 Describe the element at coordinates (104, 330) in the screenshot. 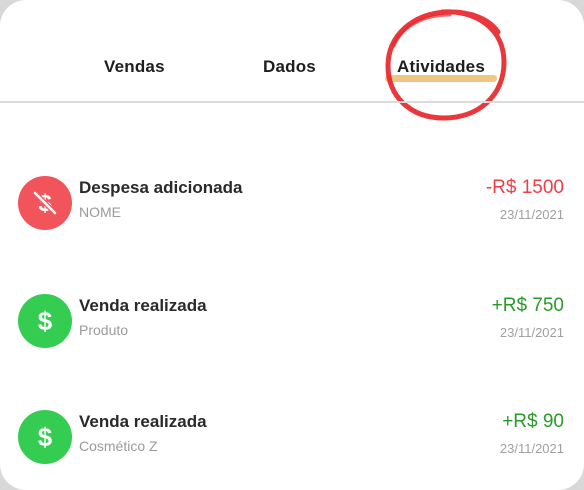

I see `activity-subtitle: Produto` at that location.